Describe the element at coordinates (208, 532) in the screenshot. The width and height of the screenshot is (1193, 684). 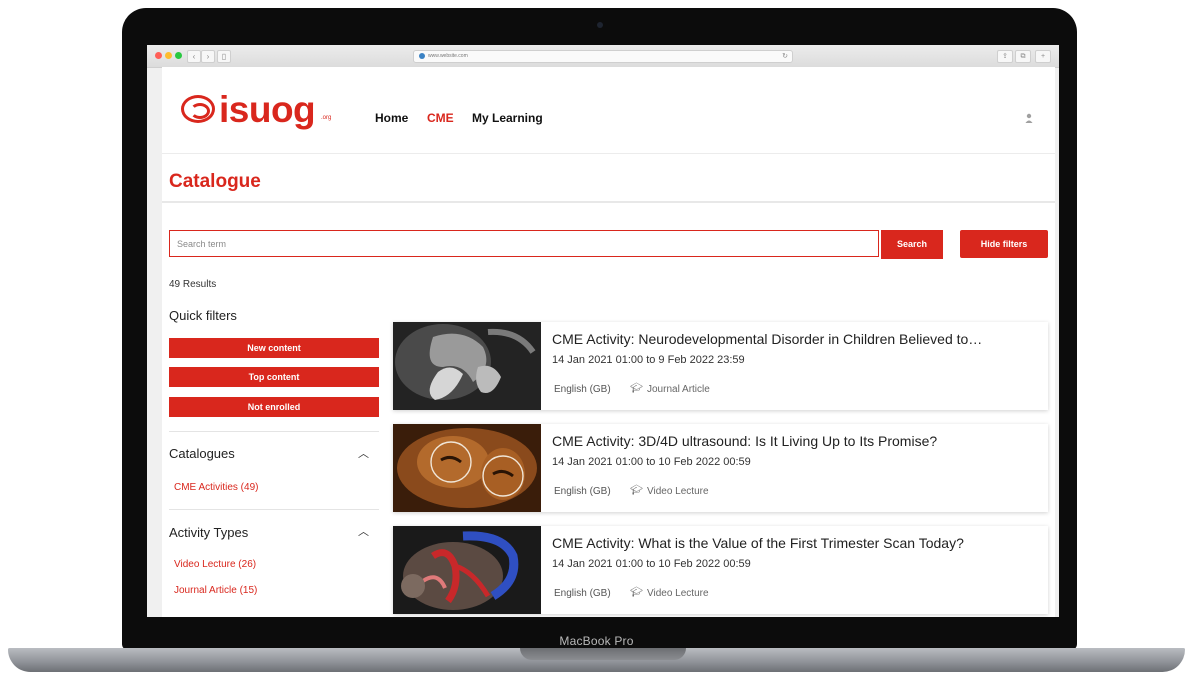
I see `activity-types-title: Activity Types` at that location.